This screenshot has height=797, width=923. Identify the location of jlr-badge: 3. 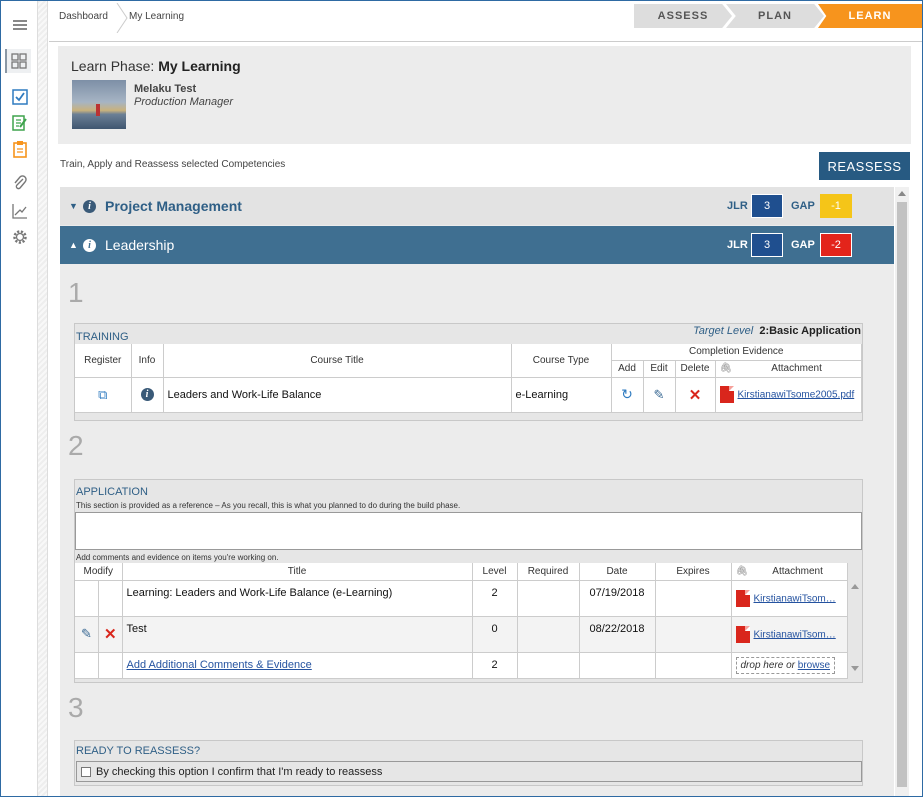
(767, 206).